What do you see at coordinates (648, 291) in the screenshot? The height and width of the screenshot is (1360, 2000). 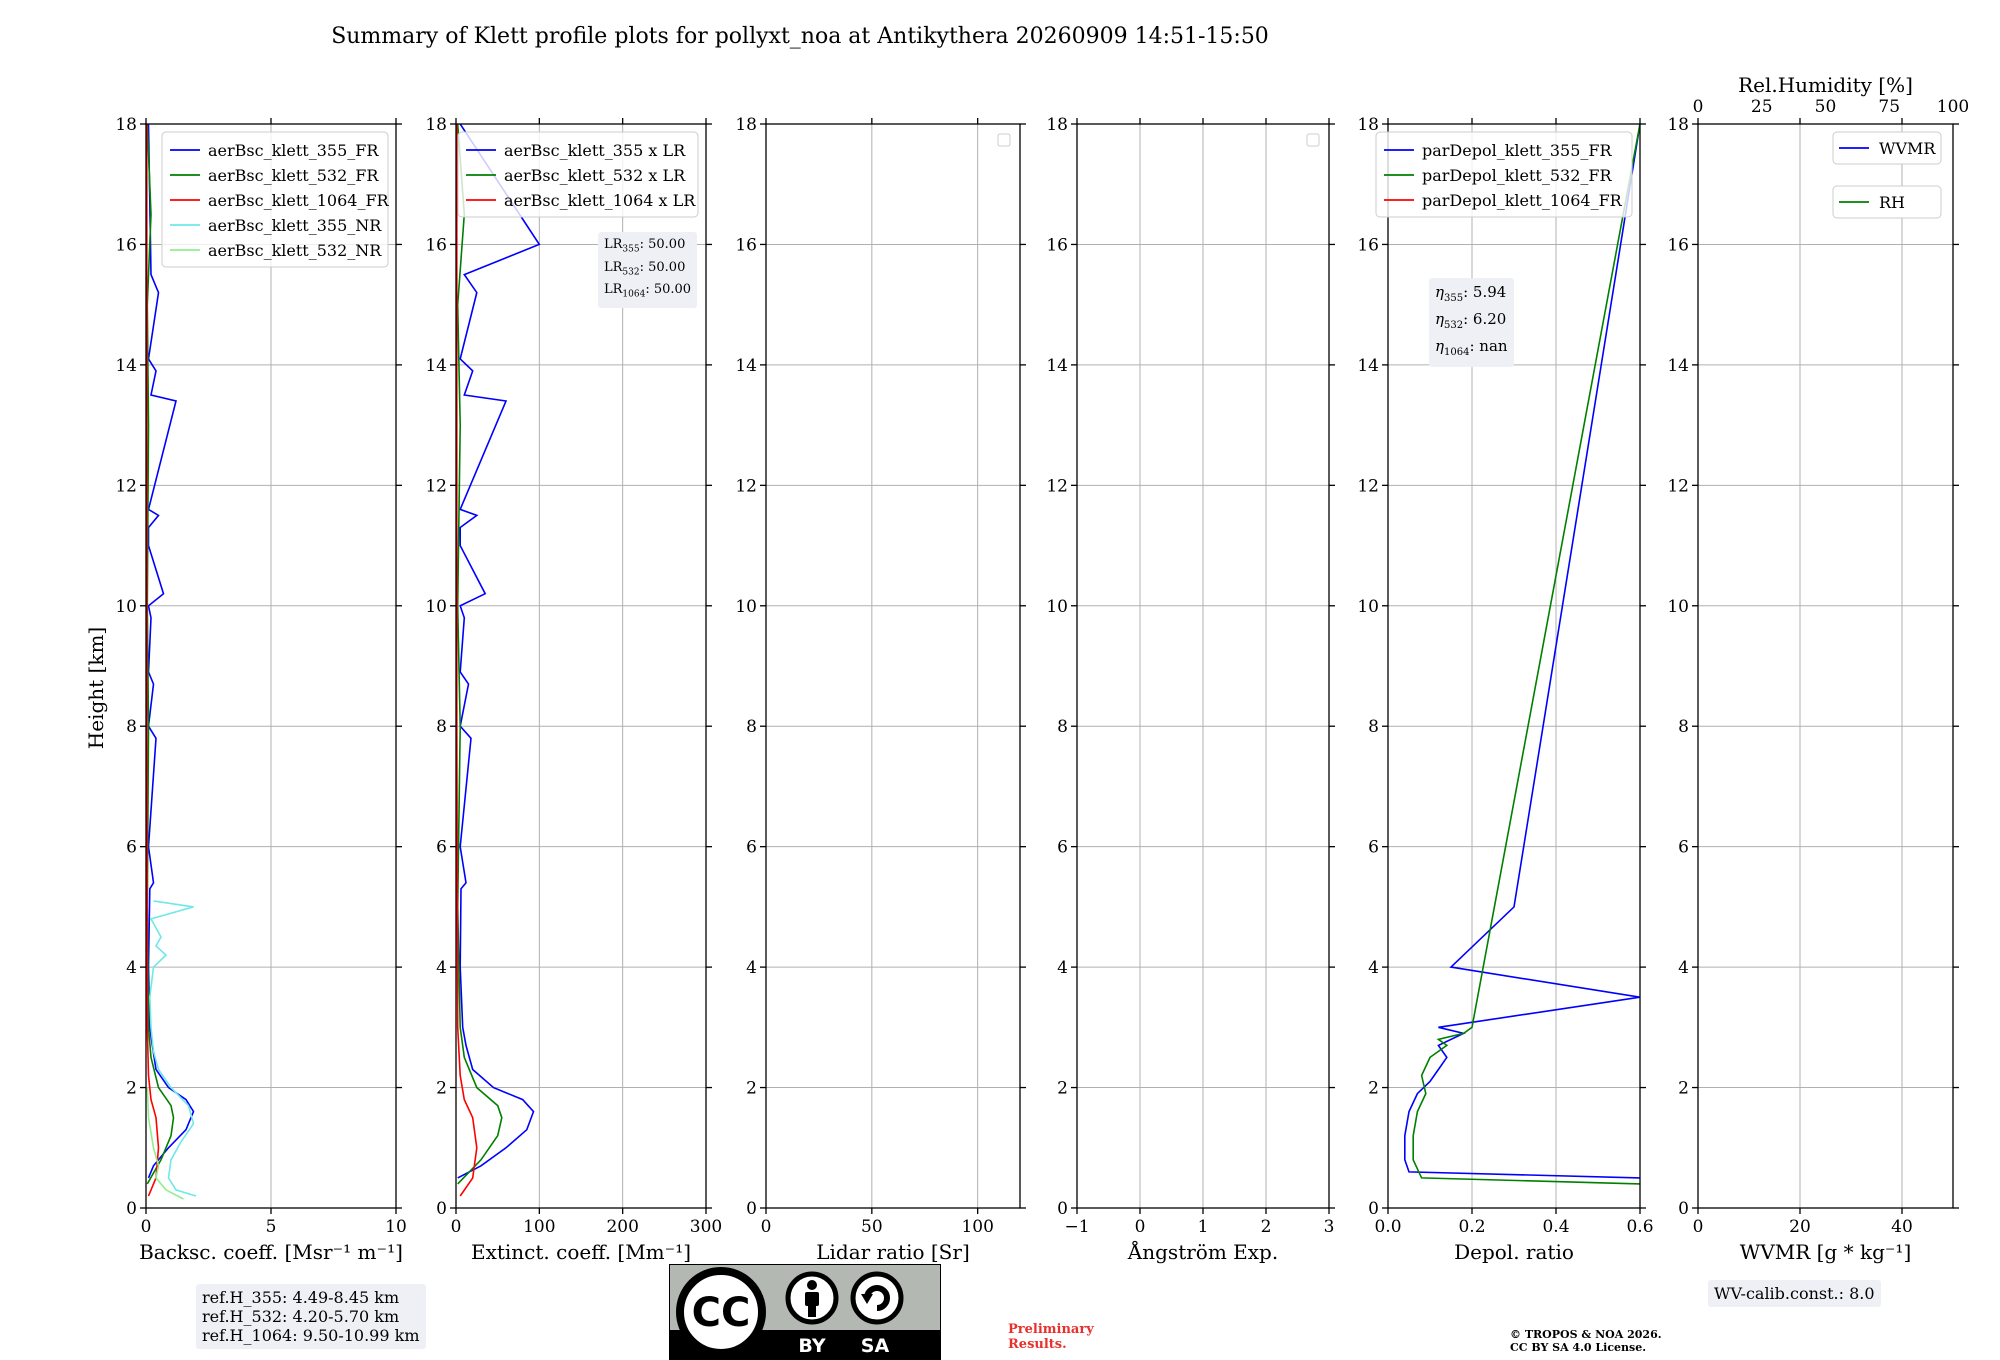 I see `lr1064-row: LR1064: 50.00` at bounding box center [648, 291].